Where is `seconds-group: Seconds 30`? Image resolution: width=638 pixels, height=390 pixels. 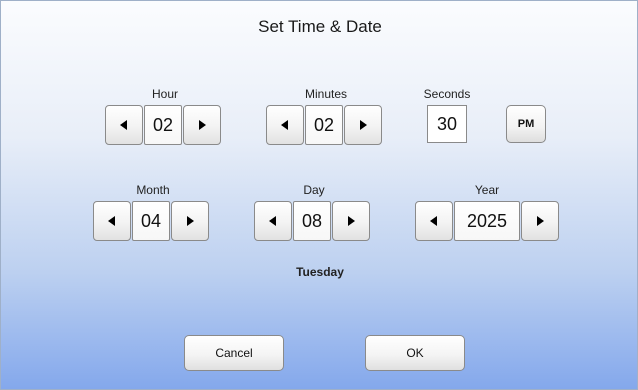
seconds-group: Seconds 30 is located at coordinates (447, 116).